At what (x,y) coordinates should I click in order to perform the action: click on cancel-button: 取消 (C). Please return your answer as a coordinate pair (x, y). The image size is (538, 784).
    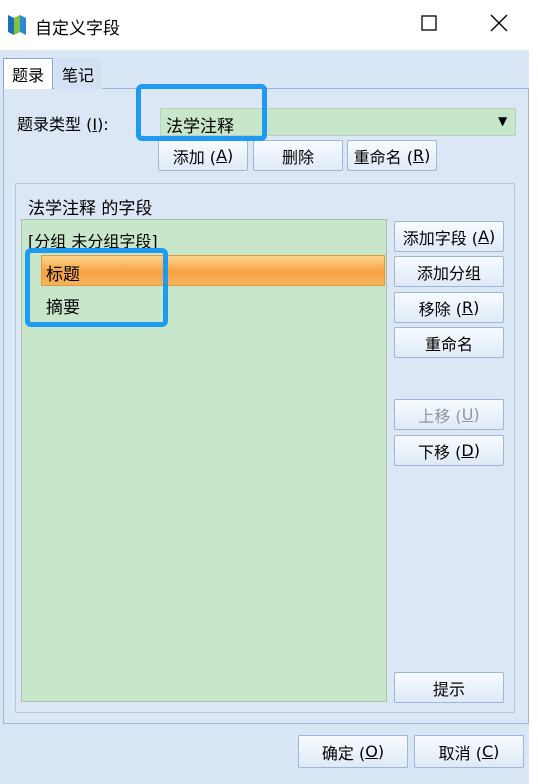
    Looking at the image, I should click on (469, 751).